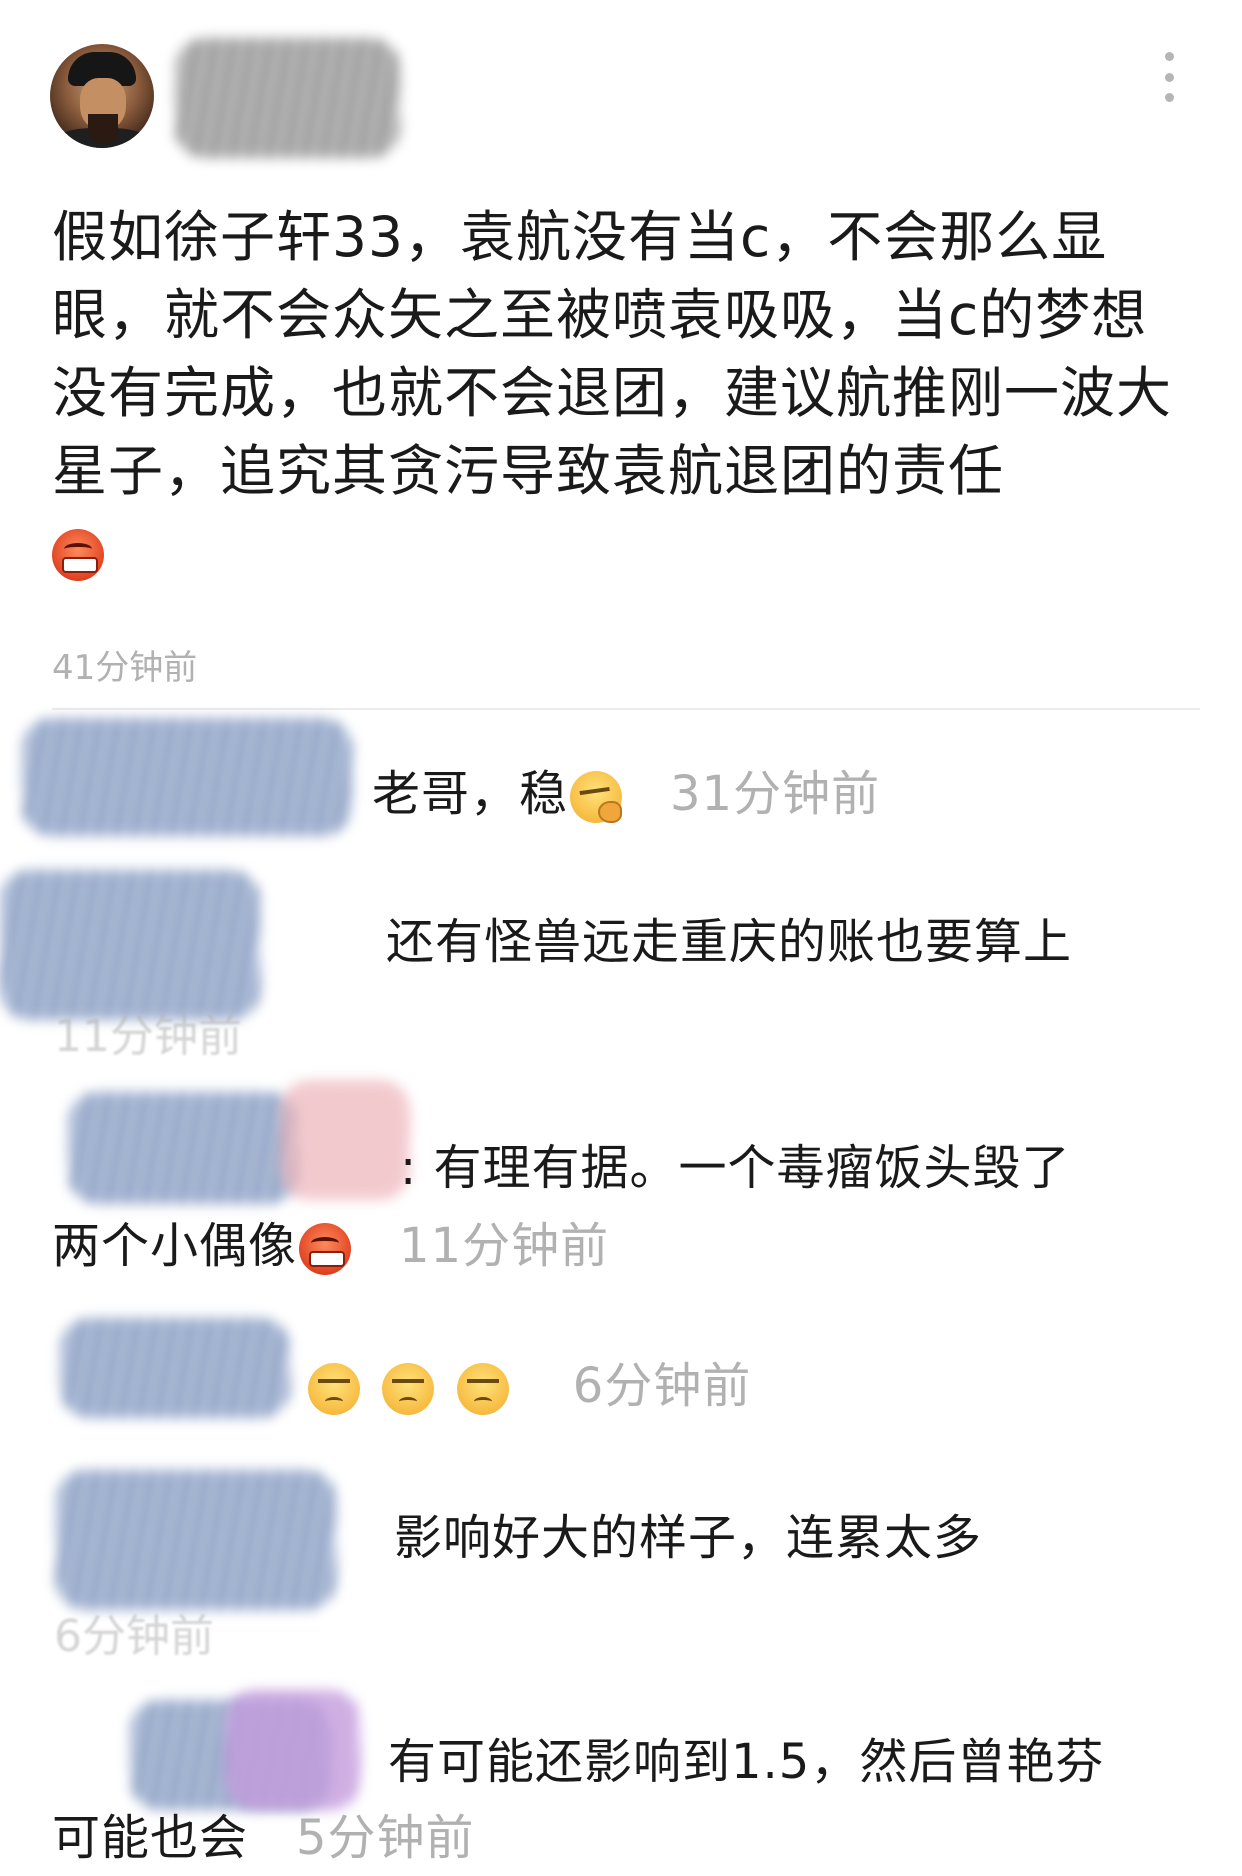 The image size is (1242, 1876). Describe the element at coordinates (596, 797) in the screenshot. I see `thinking-face-icon` at that location.